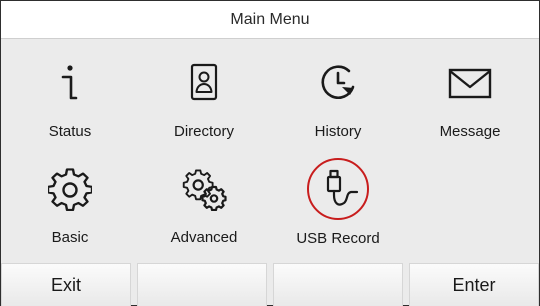  Describe the element at coordinates (338, 83) in the screenshot. I see `history-clock-icon` at that location.